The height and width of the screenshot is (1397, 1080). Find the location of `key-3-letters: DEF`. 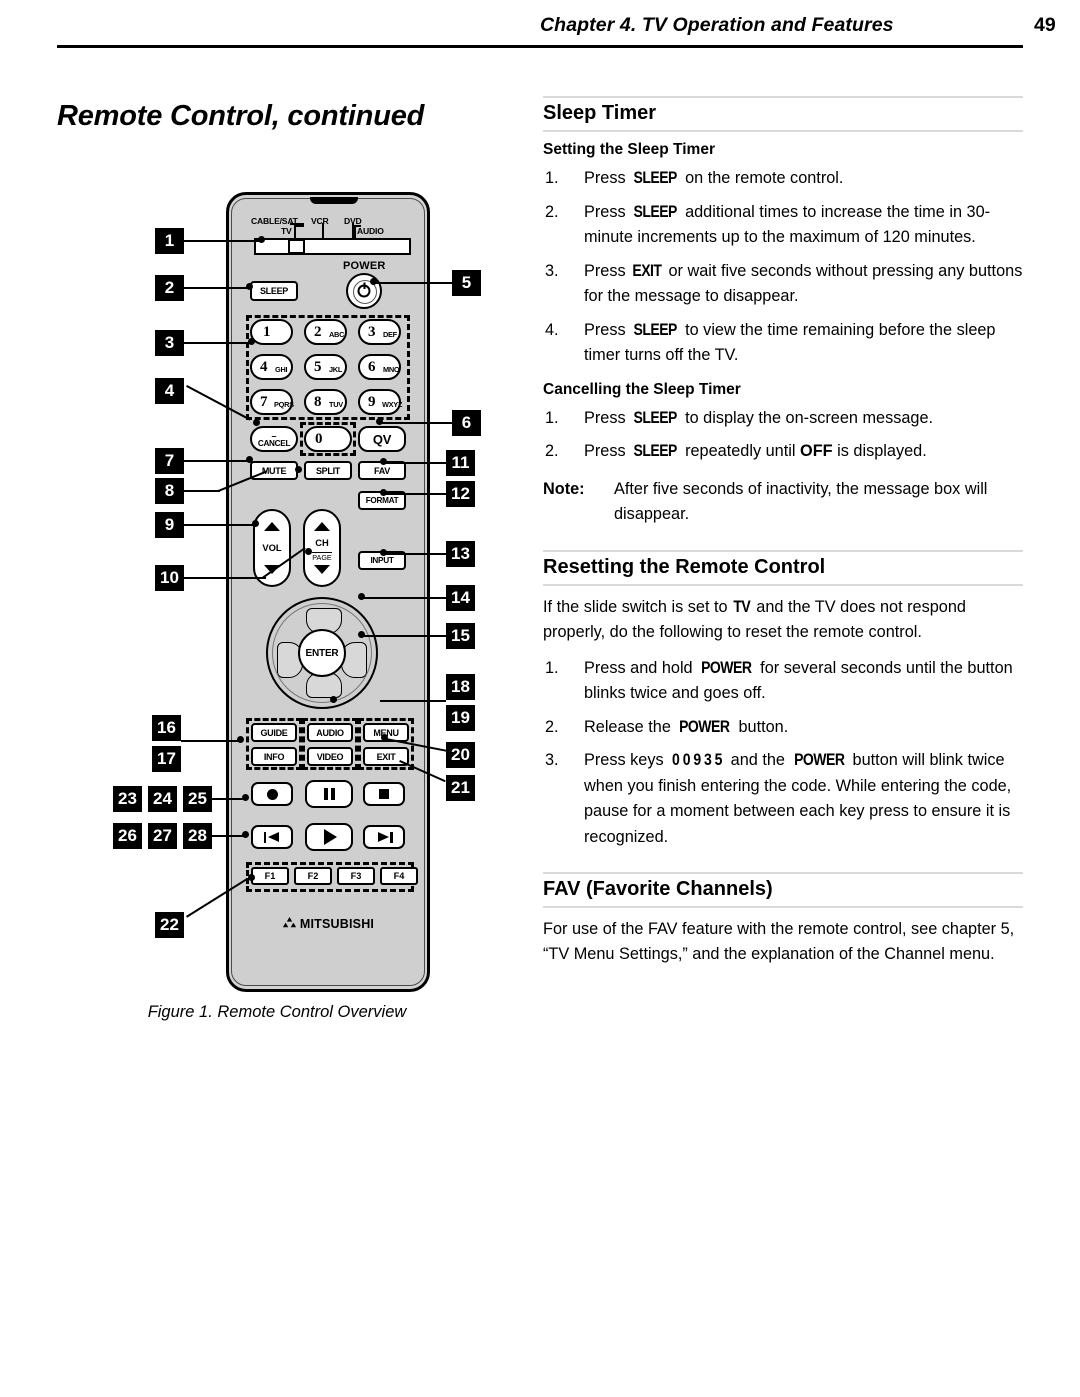

key-3-letters: DEF is located at coordinates (390, 334).